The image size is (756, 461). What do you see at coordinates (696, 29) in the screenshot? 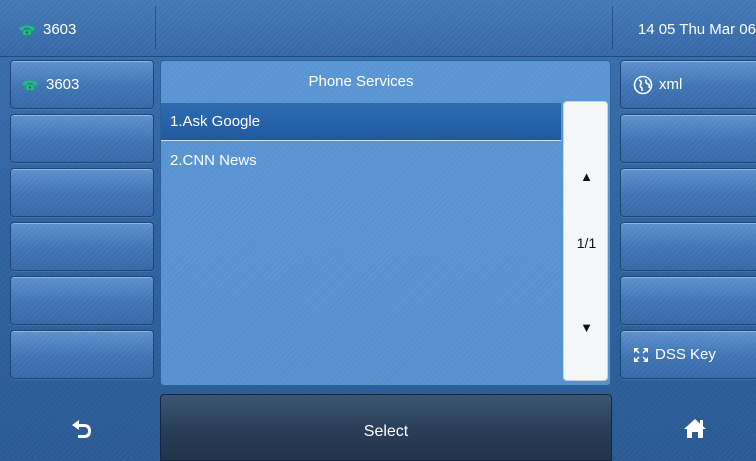
I see `status-datetime: 14 05 Thu Mar 06` at bounding box center [696, 29].